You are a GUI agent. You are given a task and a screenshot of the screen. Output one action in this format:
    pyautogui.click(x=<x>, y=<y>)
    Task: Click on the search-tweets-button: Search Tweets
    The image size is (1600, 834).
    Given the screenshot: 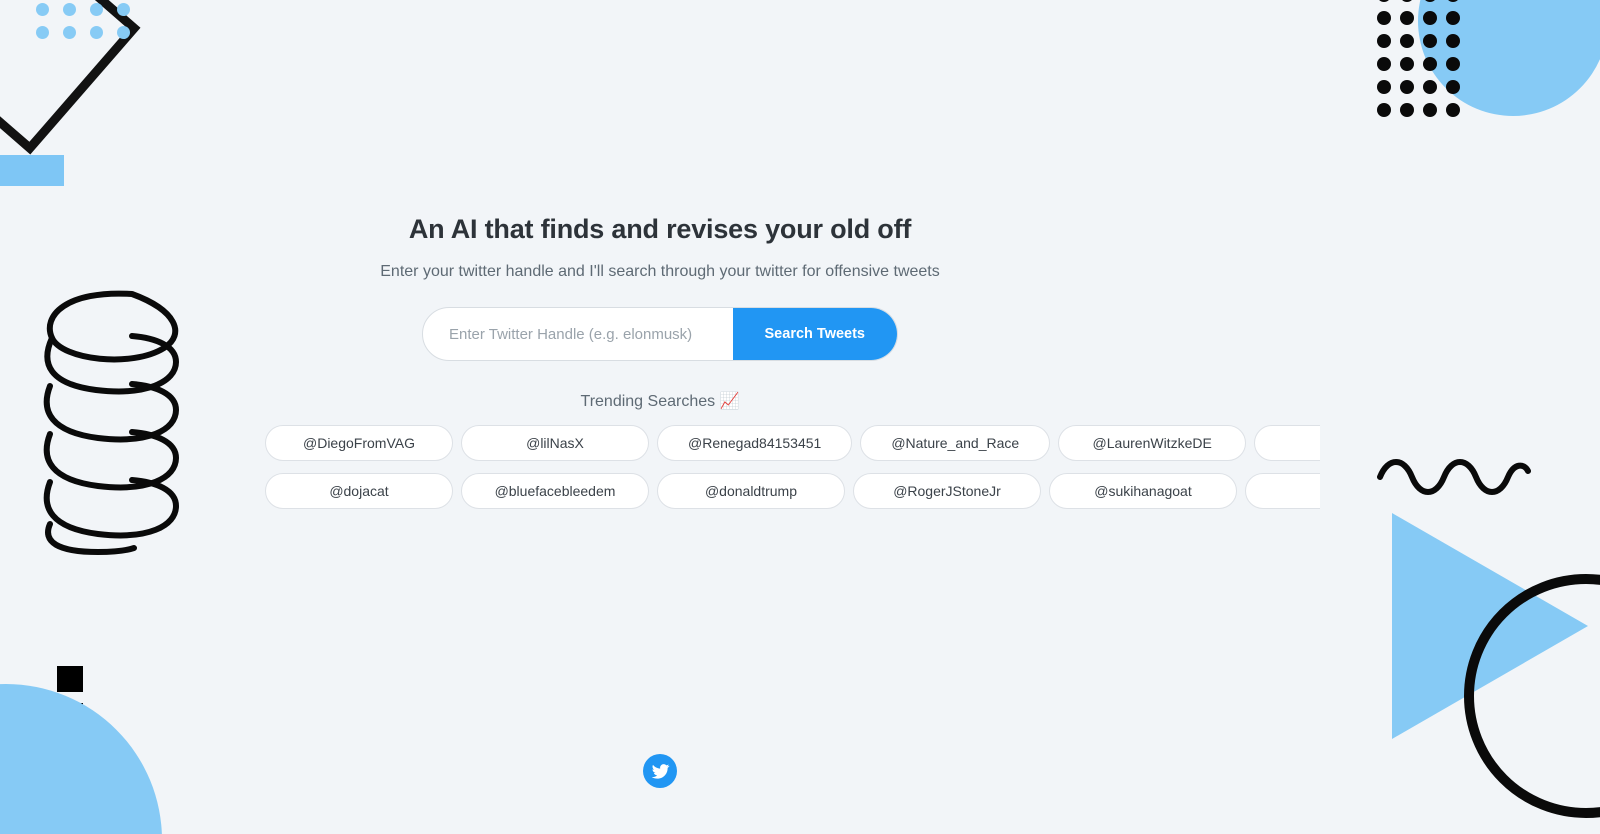 What is the action you would take?
    pyautogui.click(x=814, y=334)
    